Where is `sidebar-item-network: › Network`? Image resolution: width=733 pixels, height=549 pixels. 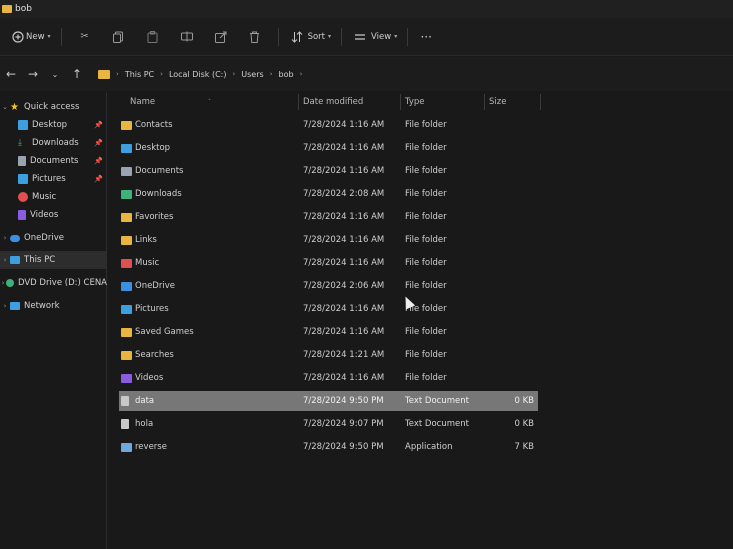 sidebar-item-network: › Network is located at coordinates (53, 306).